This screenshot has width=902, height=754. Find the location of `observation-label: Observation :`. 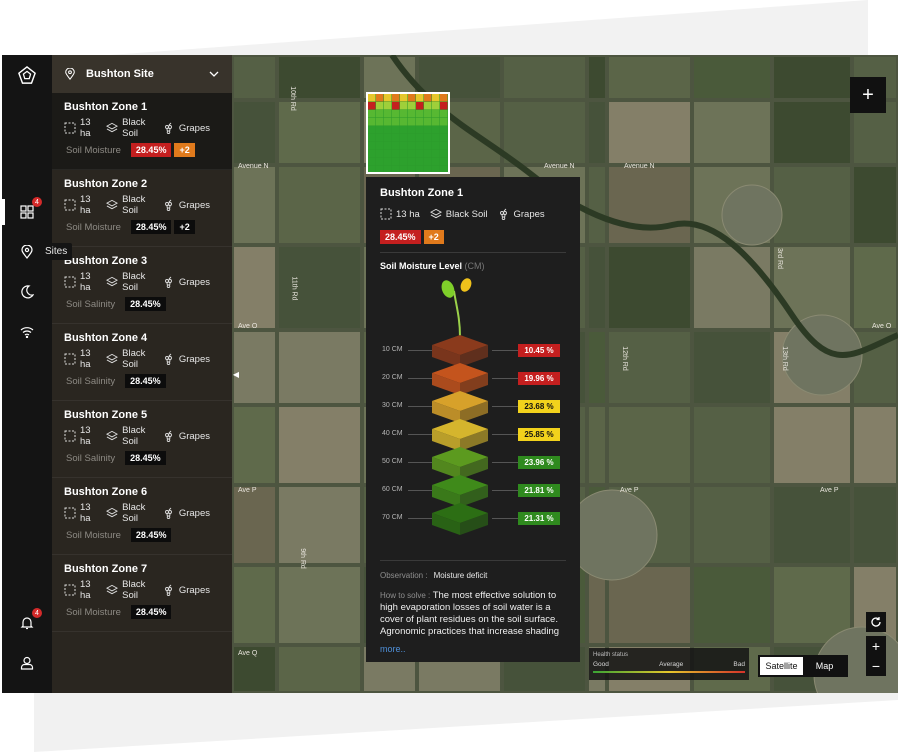

observation-label: Observation : is located at coordinates (404, 575).